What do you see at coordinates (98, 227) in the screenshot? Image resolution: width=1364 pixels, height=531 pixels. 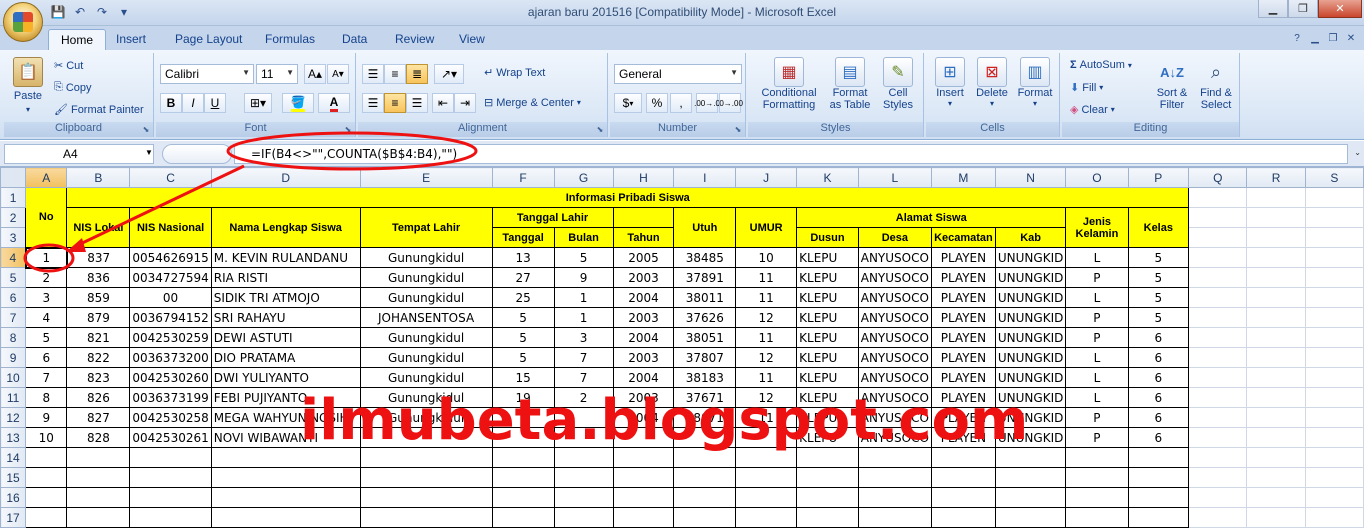 I see `header-nis-lokal: NIS Lokal` at bounding box center [98, 227].